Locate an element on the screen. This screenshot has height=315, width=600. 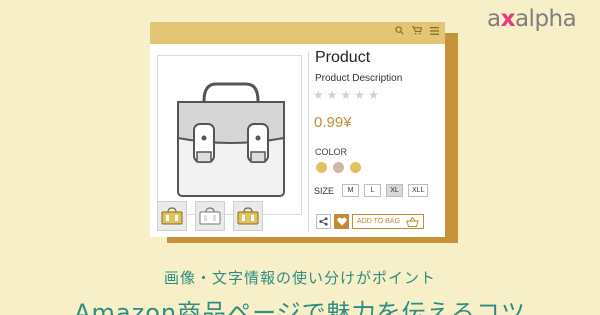
product-main-image is located at coordinates (229, 135).